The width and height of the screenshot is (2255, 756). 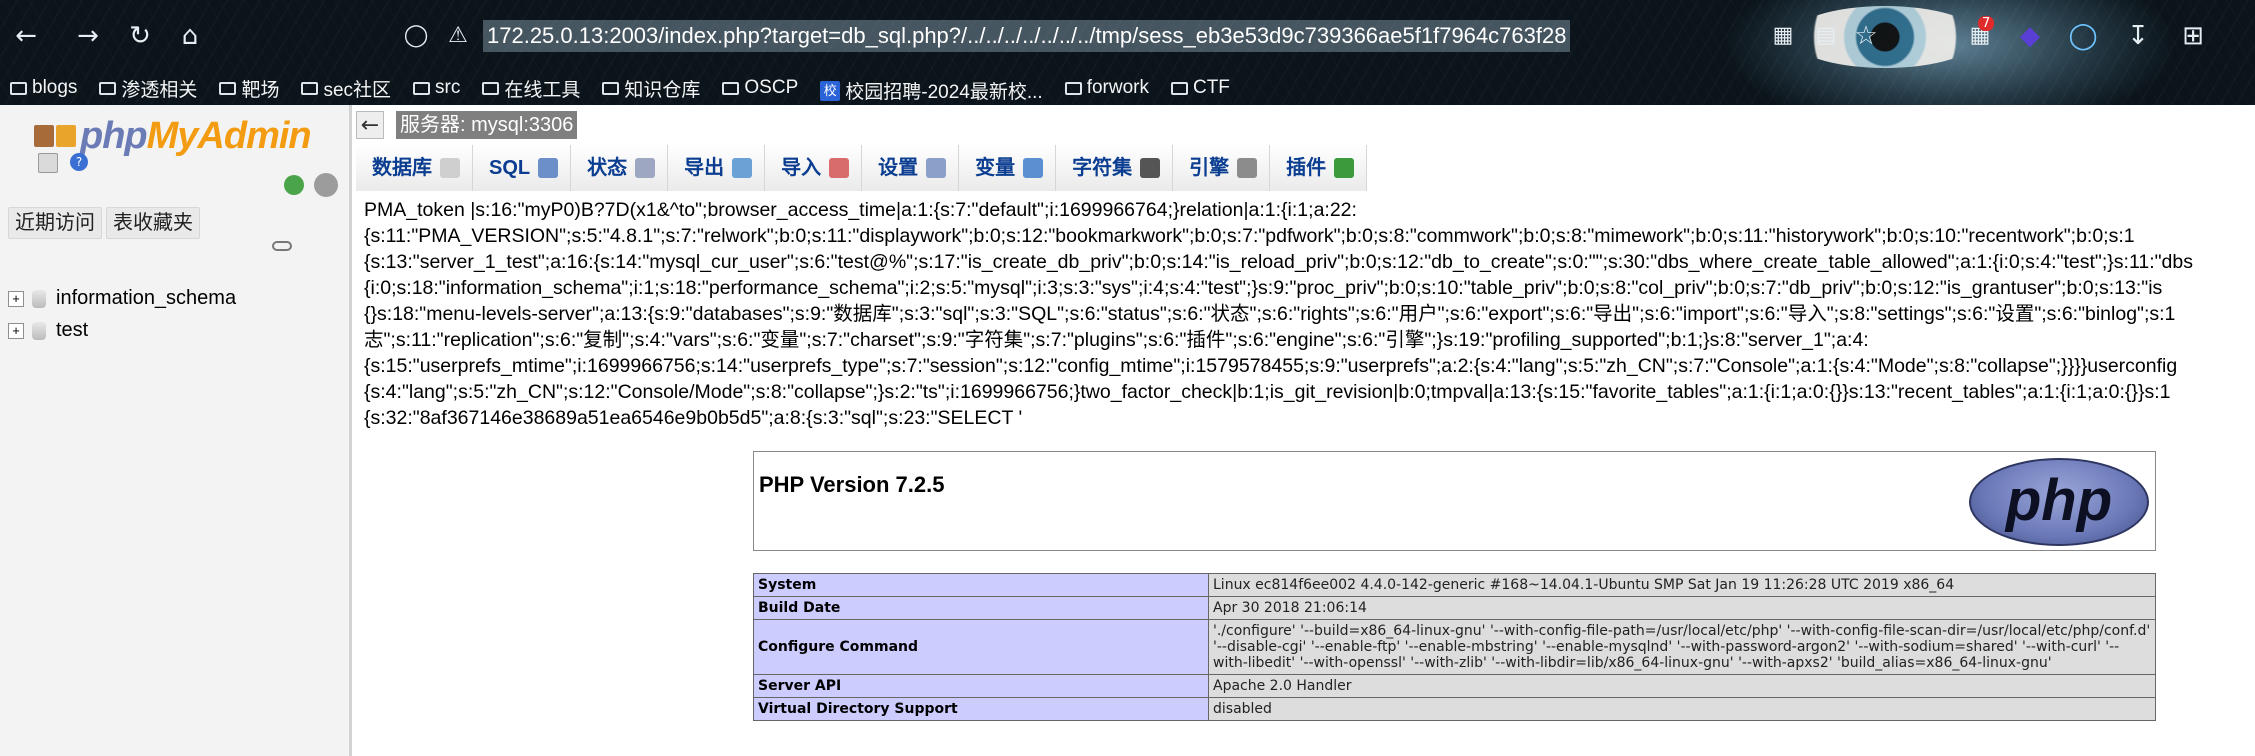 What do you see at coordinates (55, 87) in the screenshot?
I see `bookmark-label: blogs` at bounding box center [55, 87].